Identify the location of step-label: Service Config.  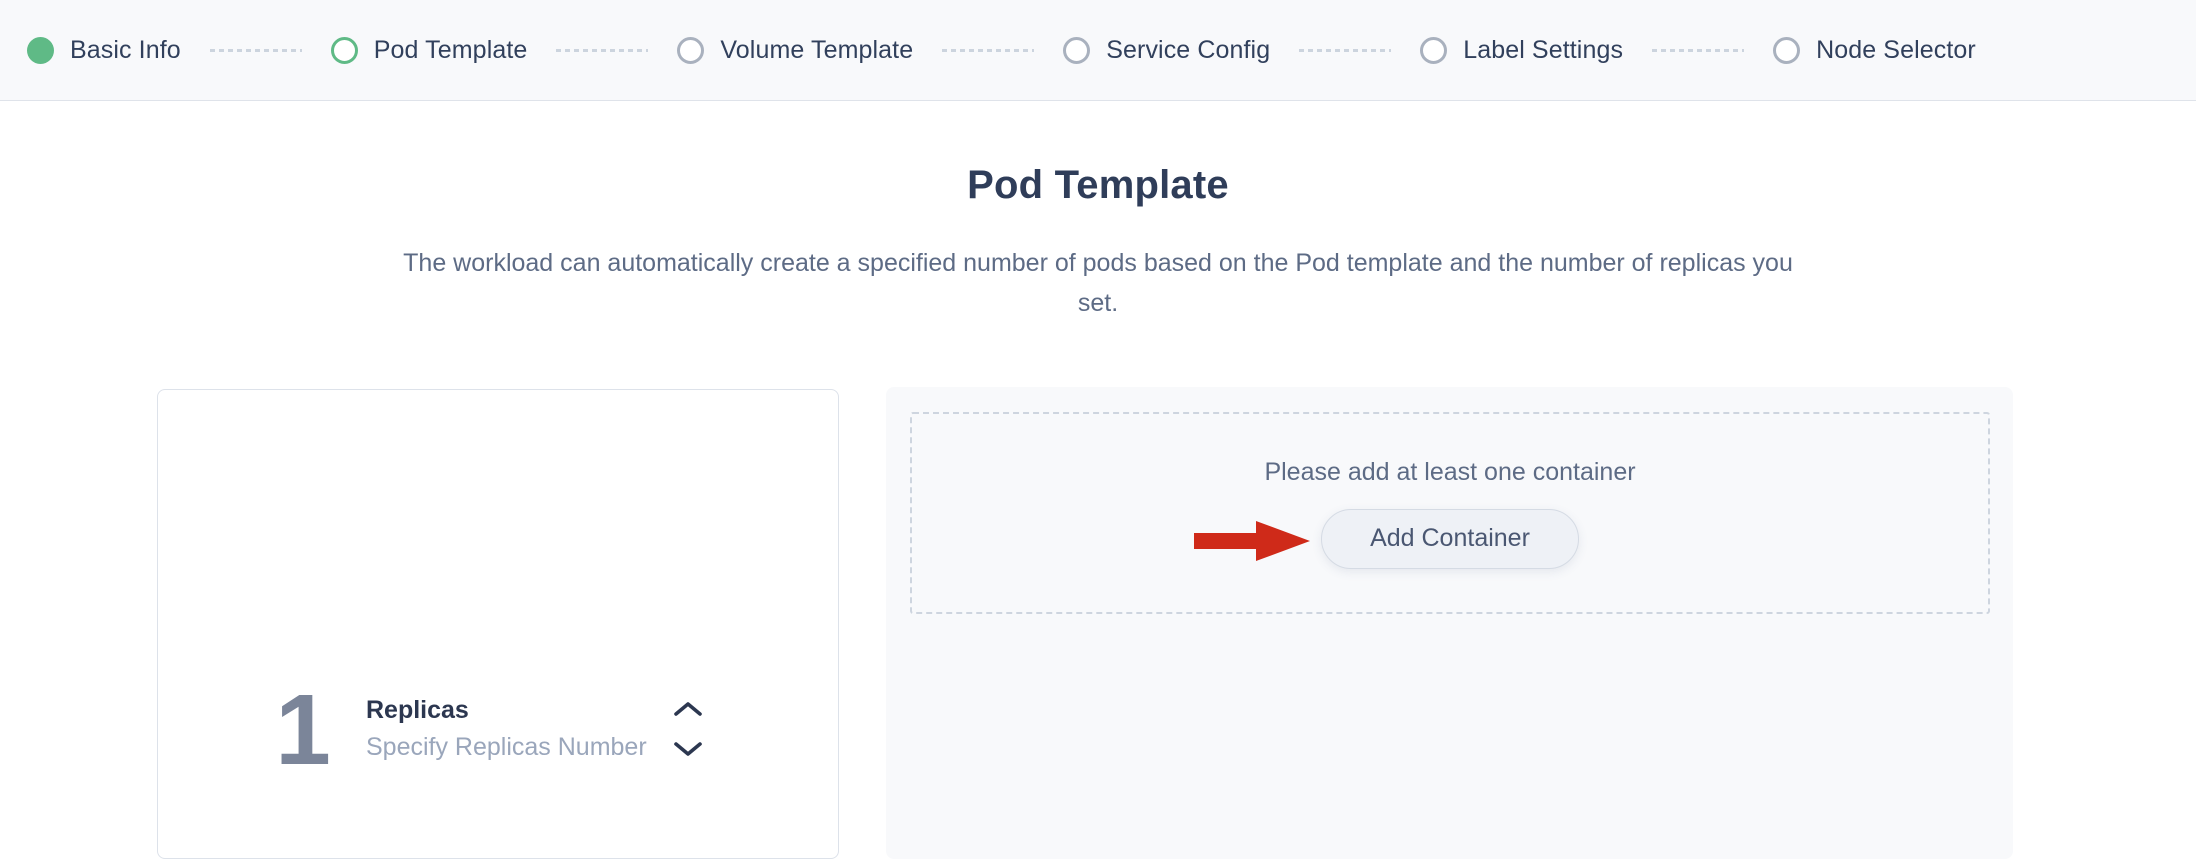
(1188, 49).